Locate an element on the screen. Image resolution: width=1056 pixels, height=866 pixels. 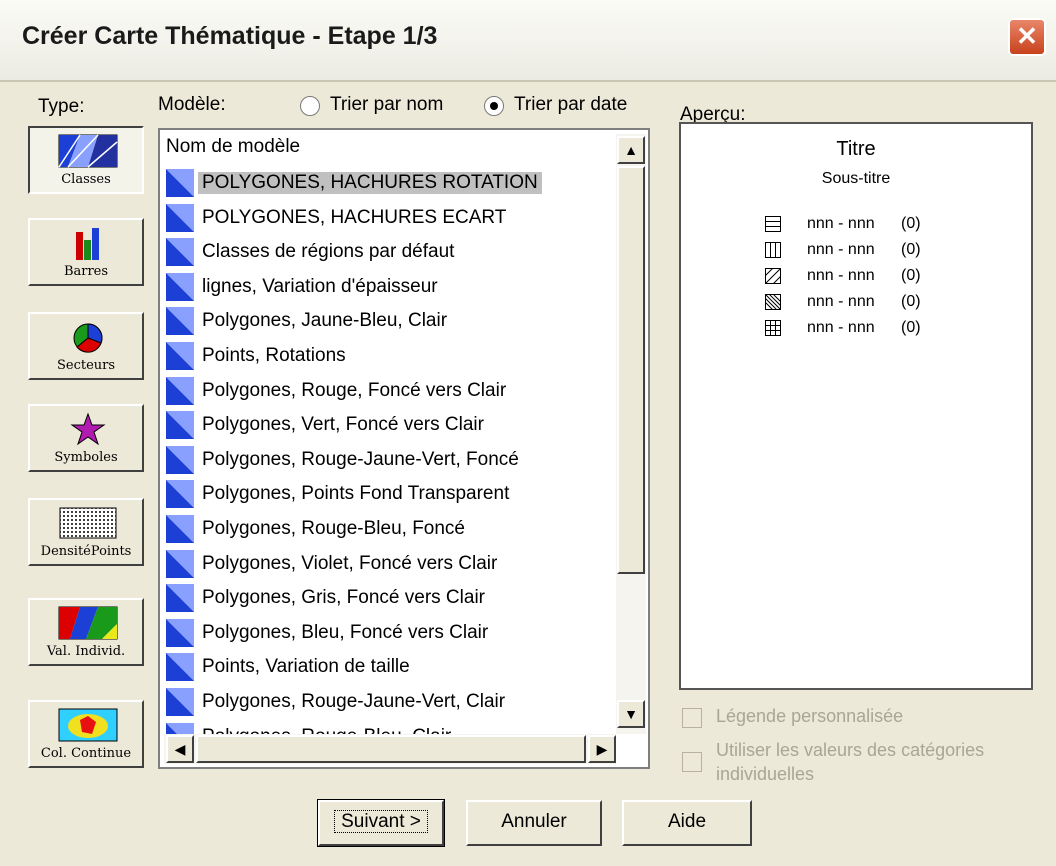
list-item: lignes, Variation d'épaisseur is located at coordinates (390, 287).